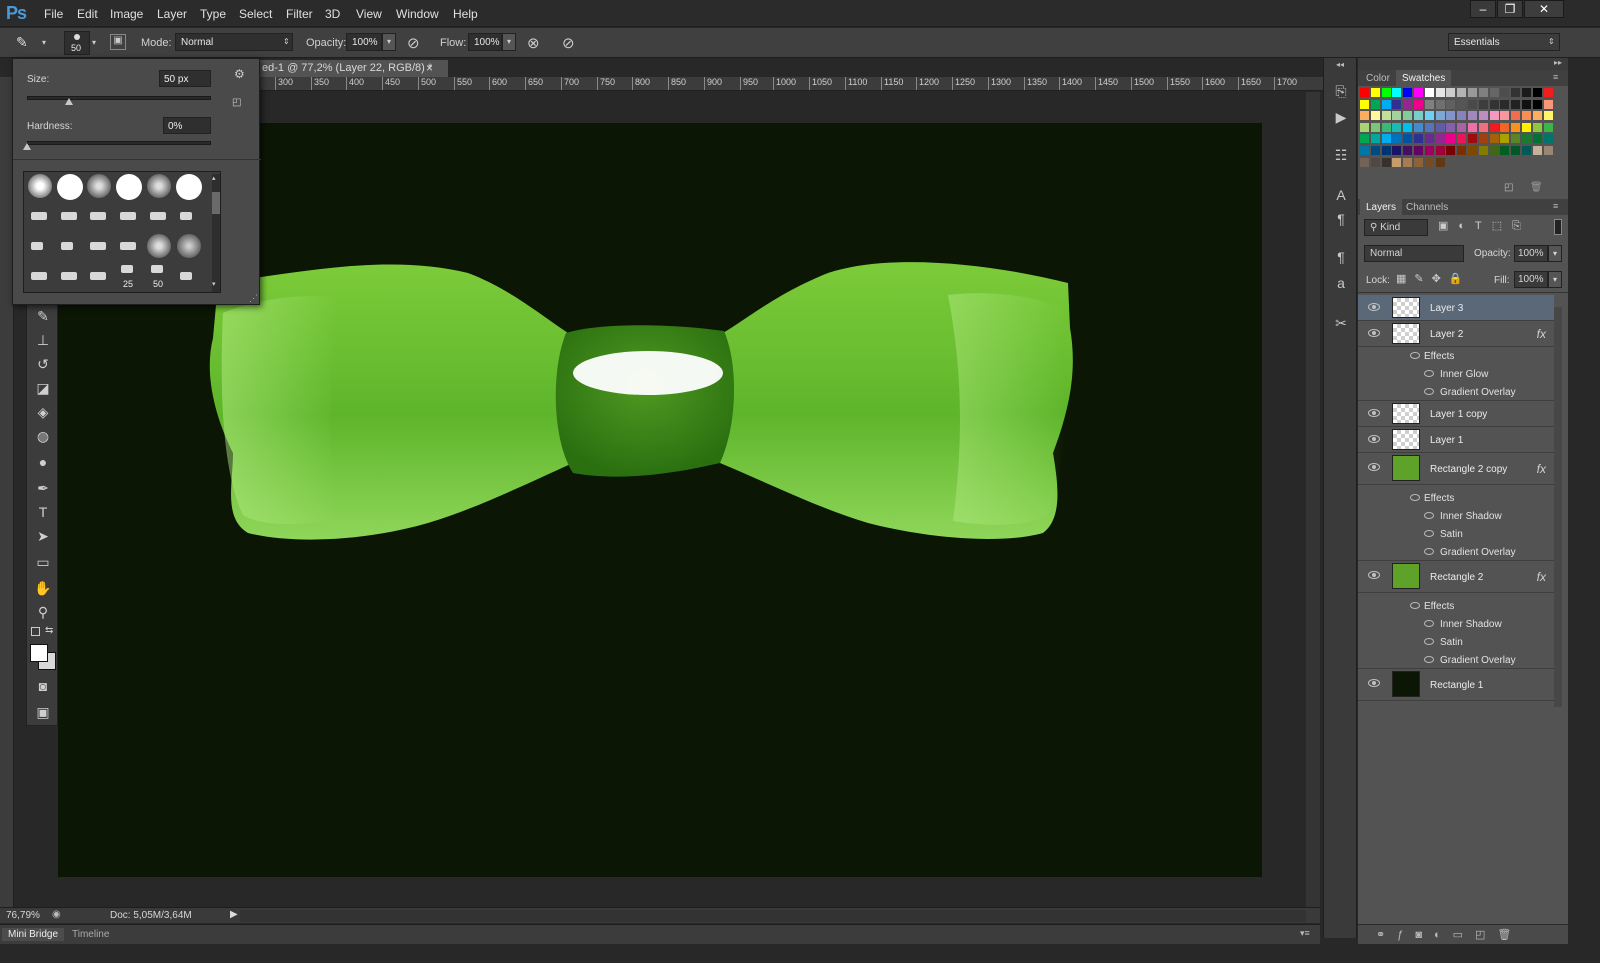 The width and height of the screenshot is (1600, 963). Describe the element at coordinates (27, 146) in the screenshot. I see `hardness-slider-thumb` at that location.